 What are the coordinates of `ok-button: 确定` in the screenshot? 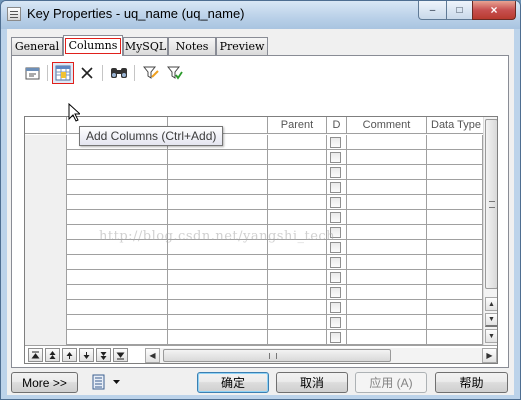 It's located at (233, 382).